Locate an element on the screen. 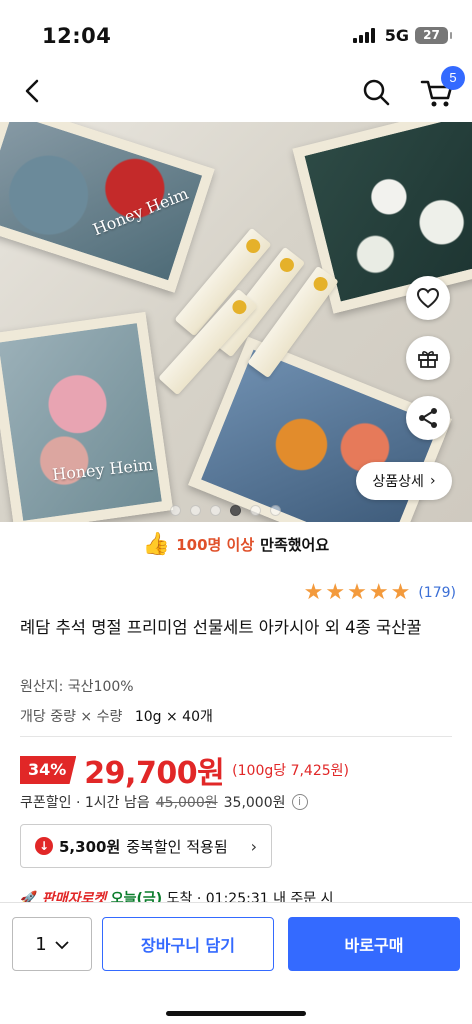 The height and width of the screenshot is (1024, 472). share-icon is located at coordinates (428, 418).